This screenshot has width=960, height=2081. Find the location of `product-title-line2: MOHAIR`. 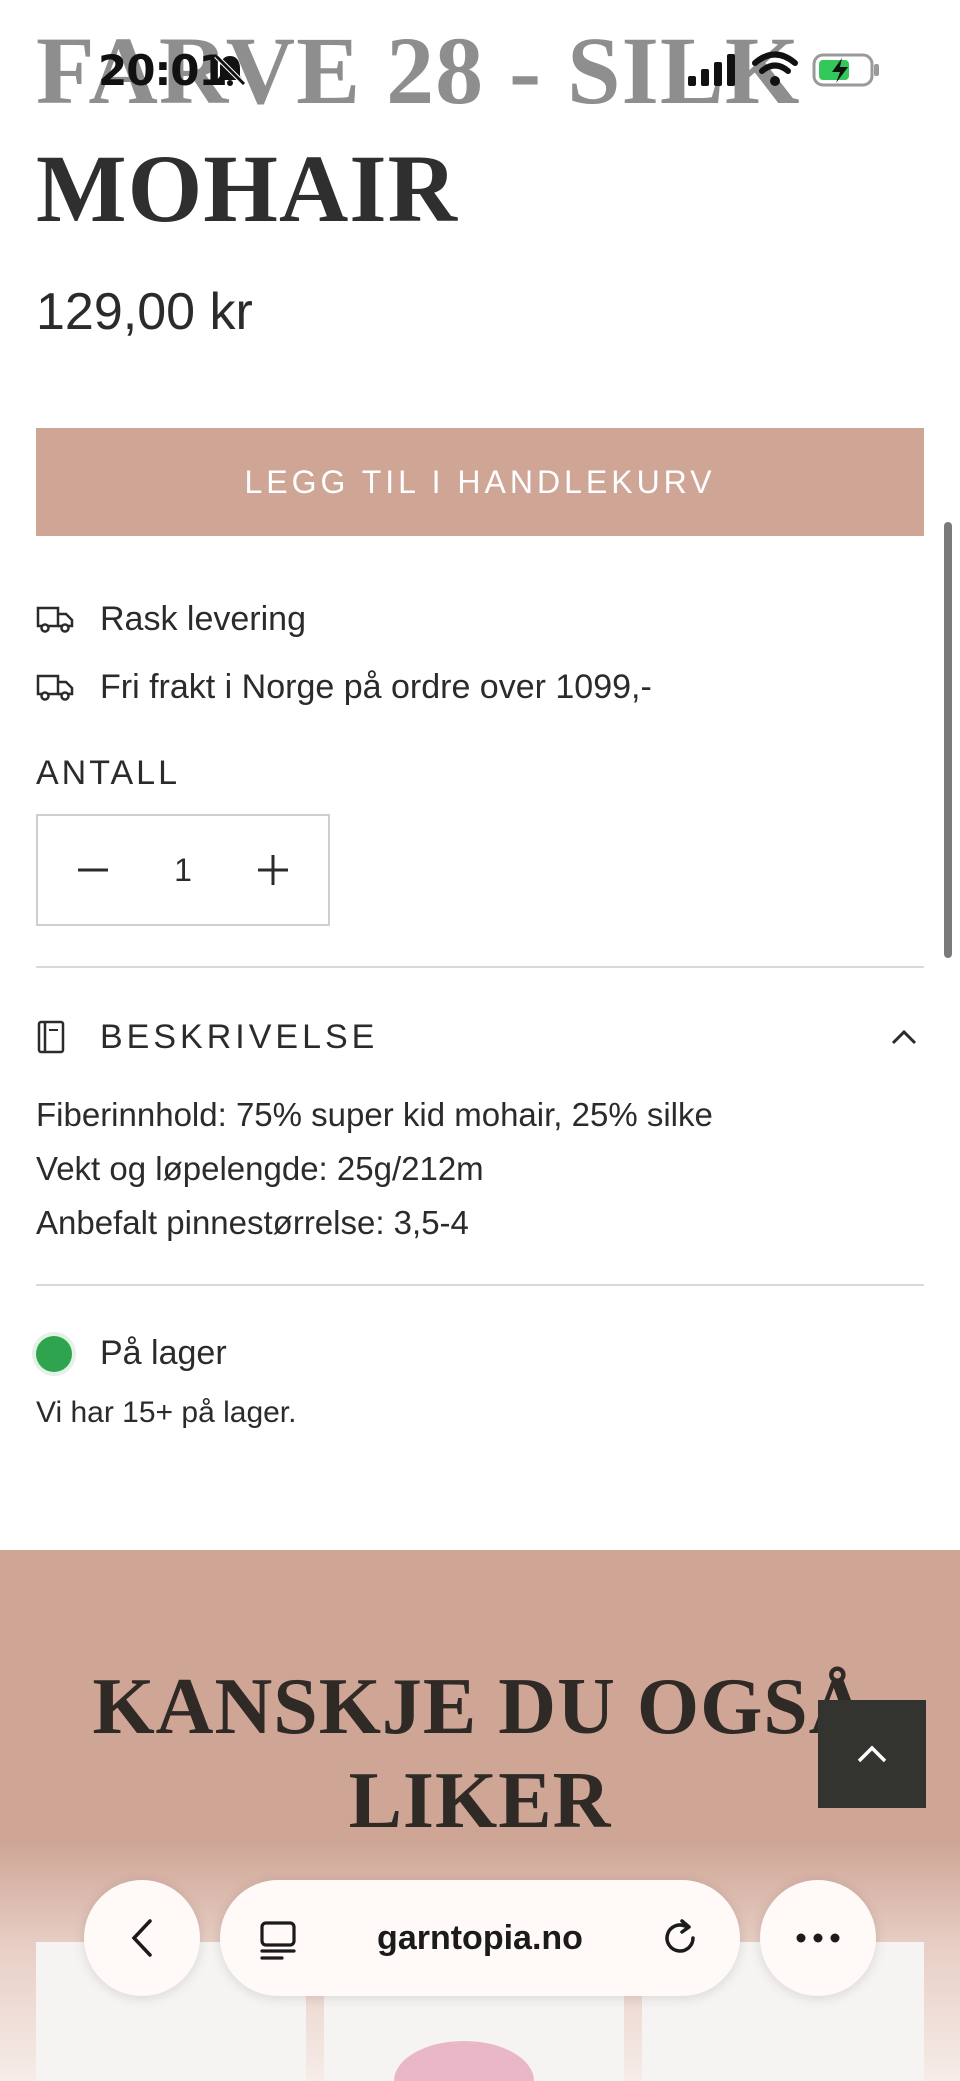

product-title-line2: MOHAIR is located at coordinates (247, 188).